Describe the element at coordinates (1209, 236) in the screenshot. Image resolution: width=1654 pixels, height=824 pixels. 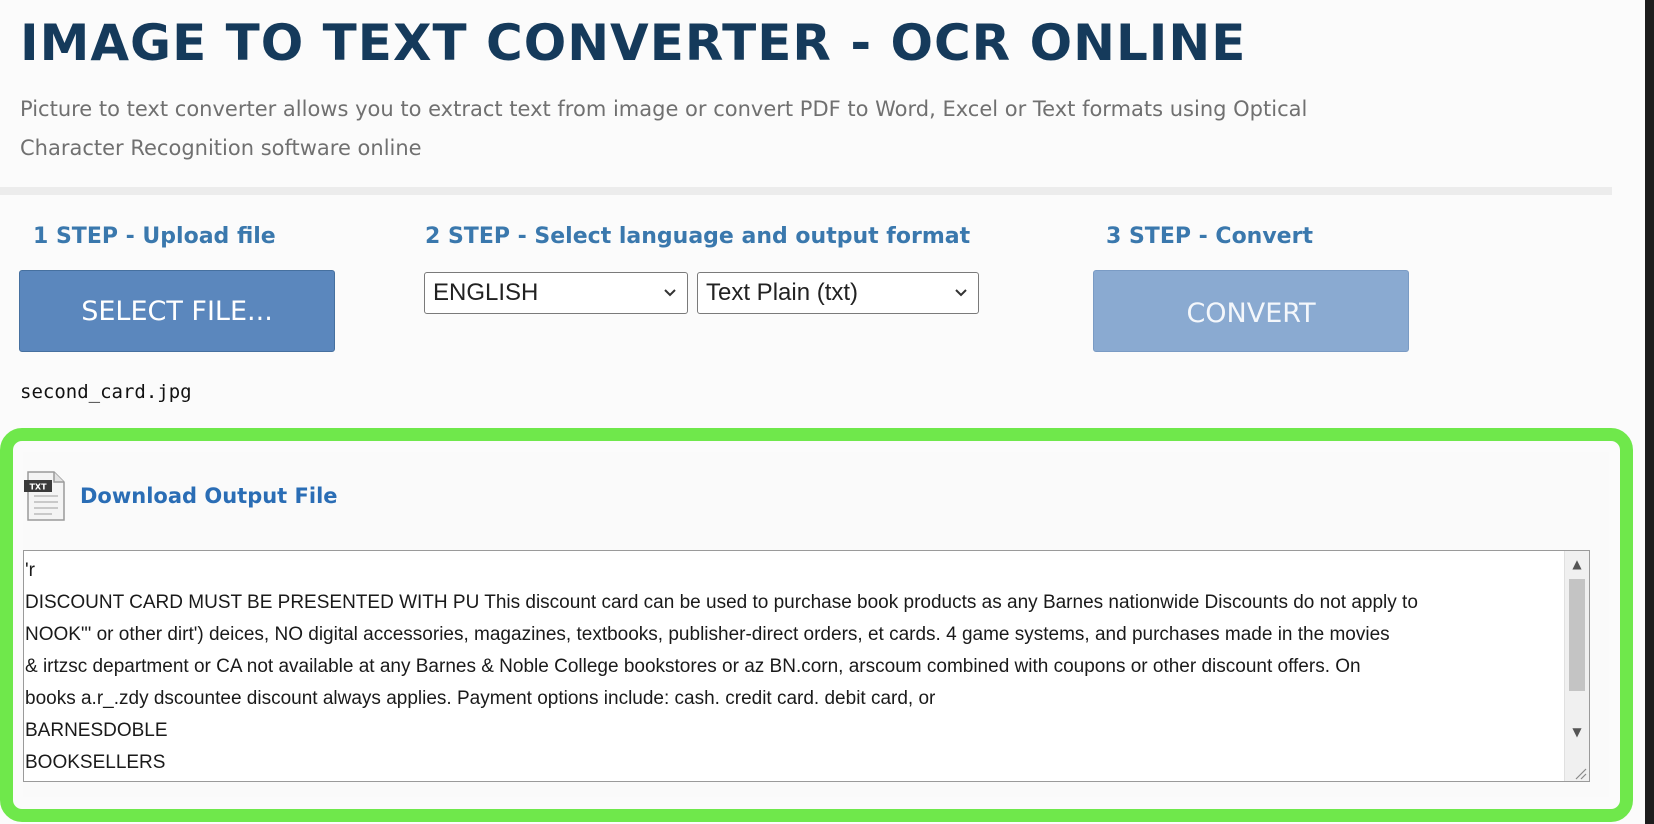
I see `step3-label: 3 STEP - Convert` at that location.